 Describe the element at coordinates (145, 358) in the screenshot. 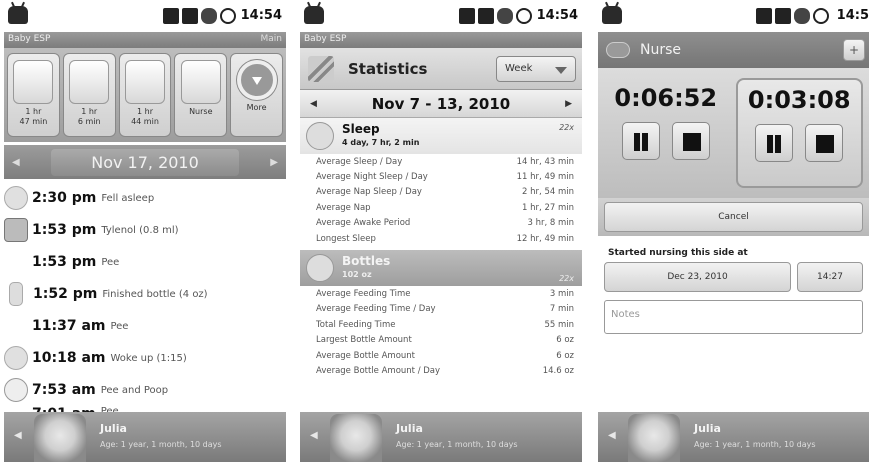

I see `list-item: 10:18 am Woke up (1:15)` at that location.